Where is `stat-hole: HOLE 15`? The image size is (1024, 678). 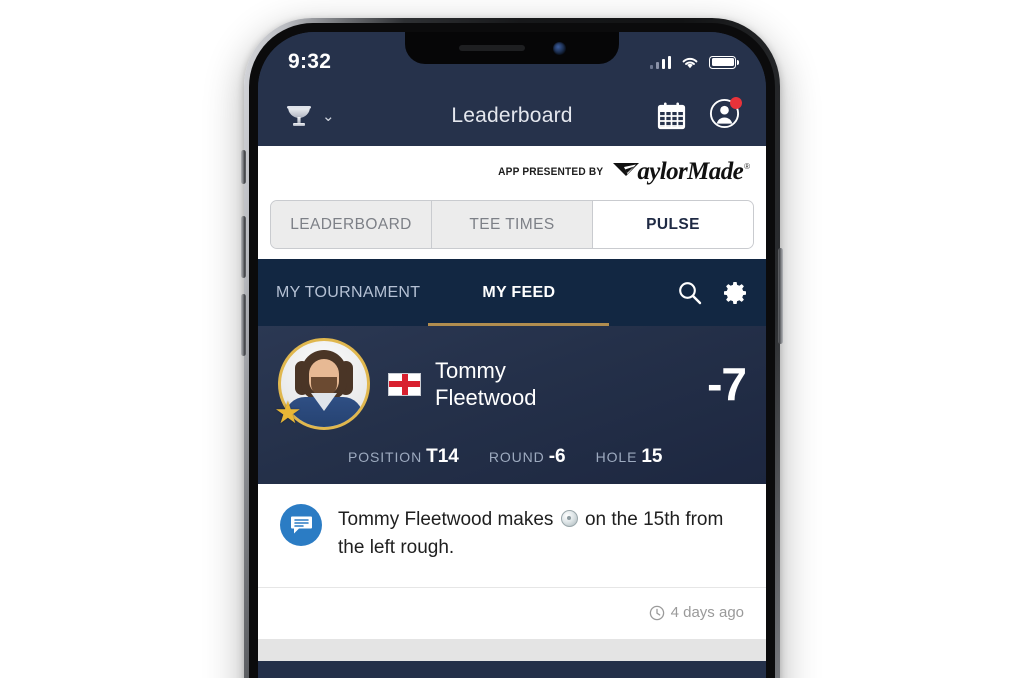
stat-hole: HOLE 15 is located at coordinates (629, 457).